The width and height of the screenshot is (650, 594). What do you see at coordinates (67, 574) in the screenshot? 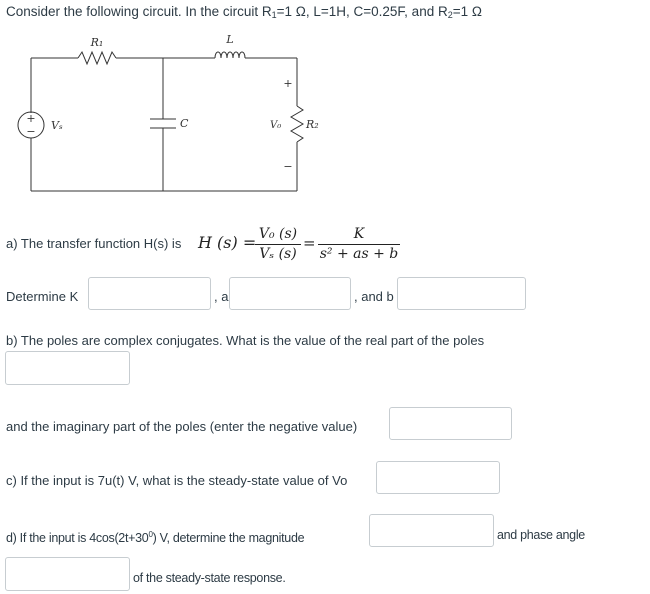
I see `phase-angle-input` at bounding box center [67, 574].